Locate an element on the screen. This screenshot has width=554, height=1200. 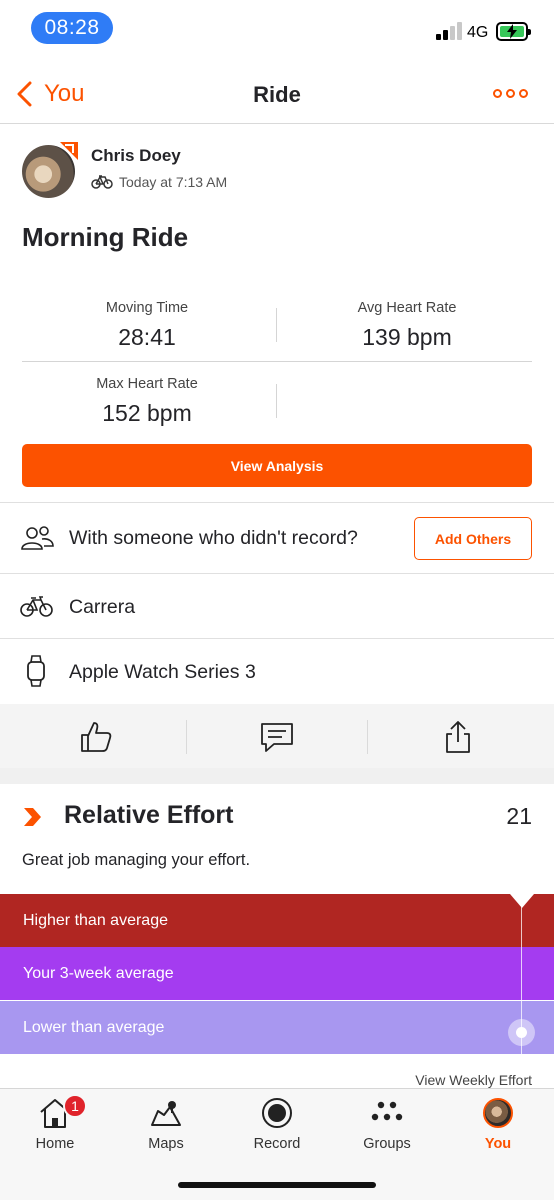
gear-row: Carrera is located at coordinates (277, 605).